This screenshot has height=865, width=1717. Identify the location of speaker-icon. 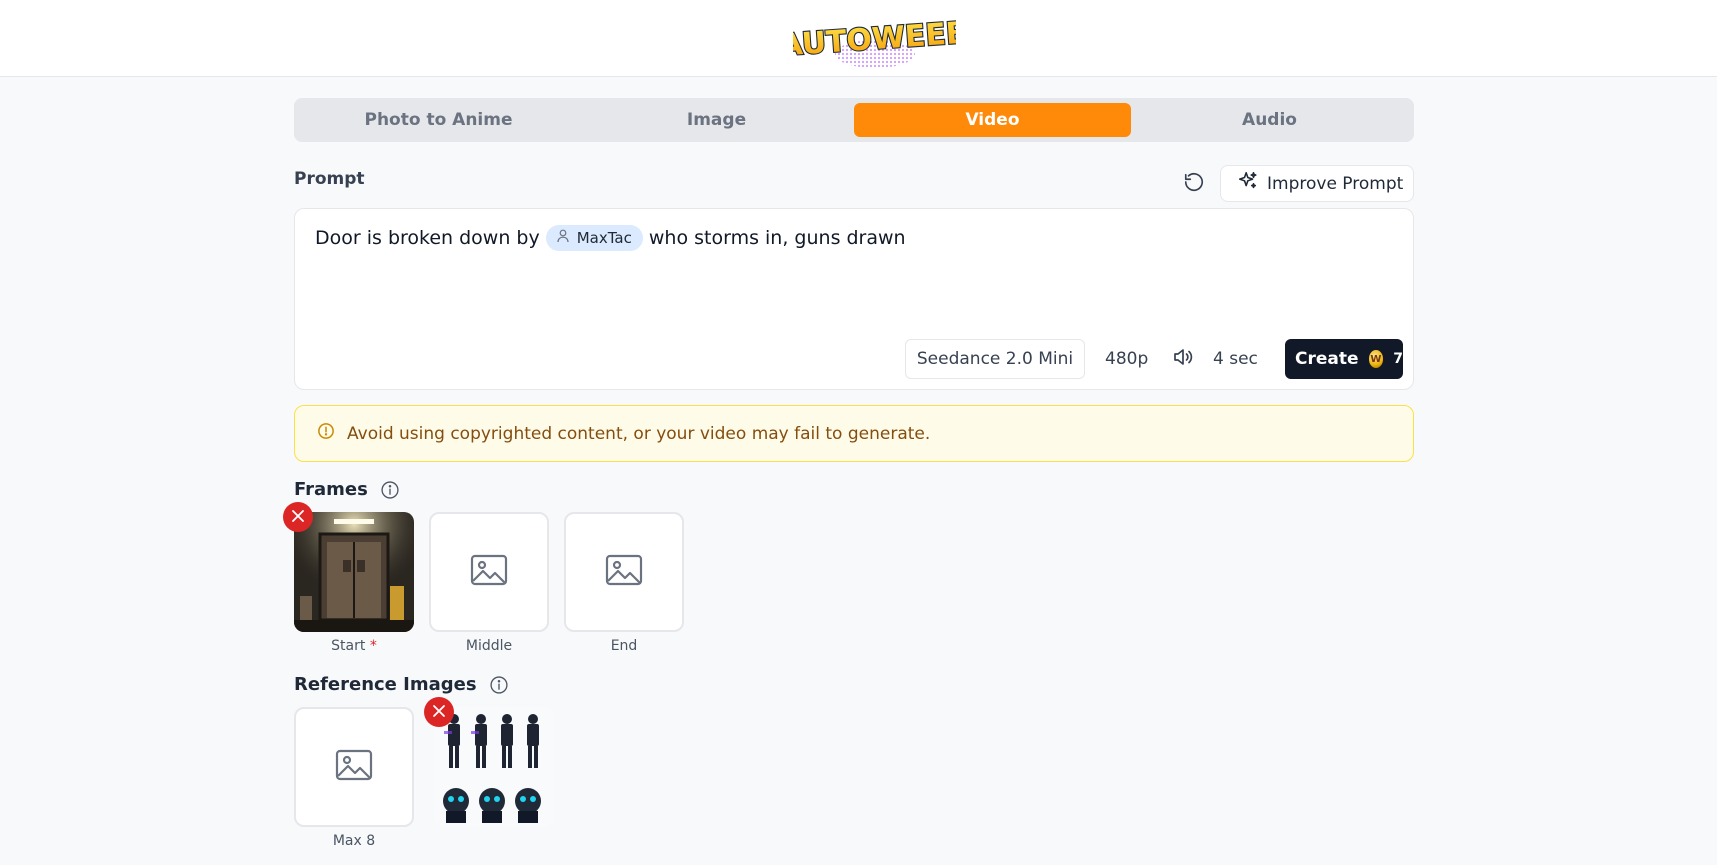
(1183, 359).